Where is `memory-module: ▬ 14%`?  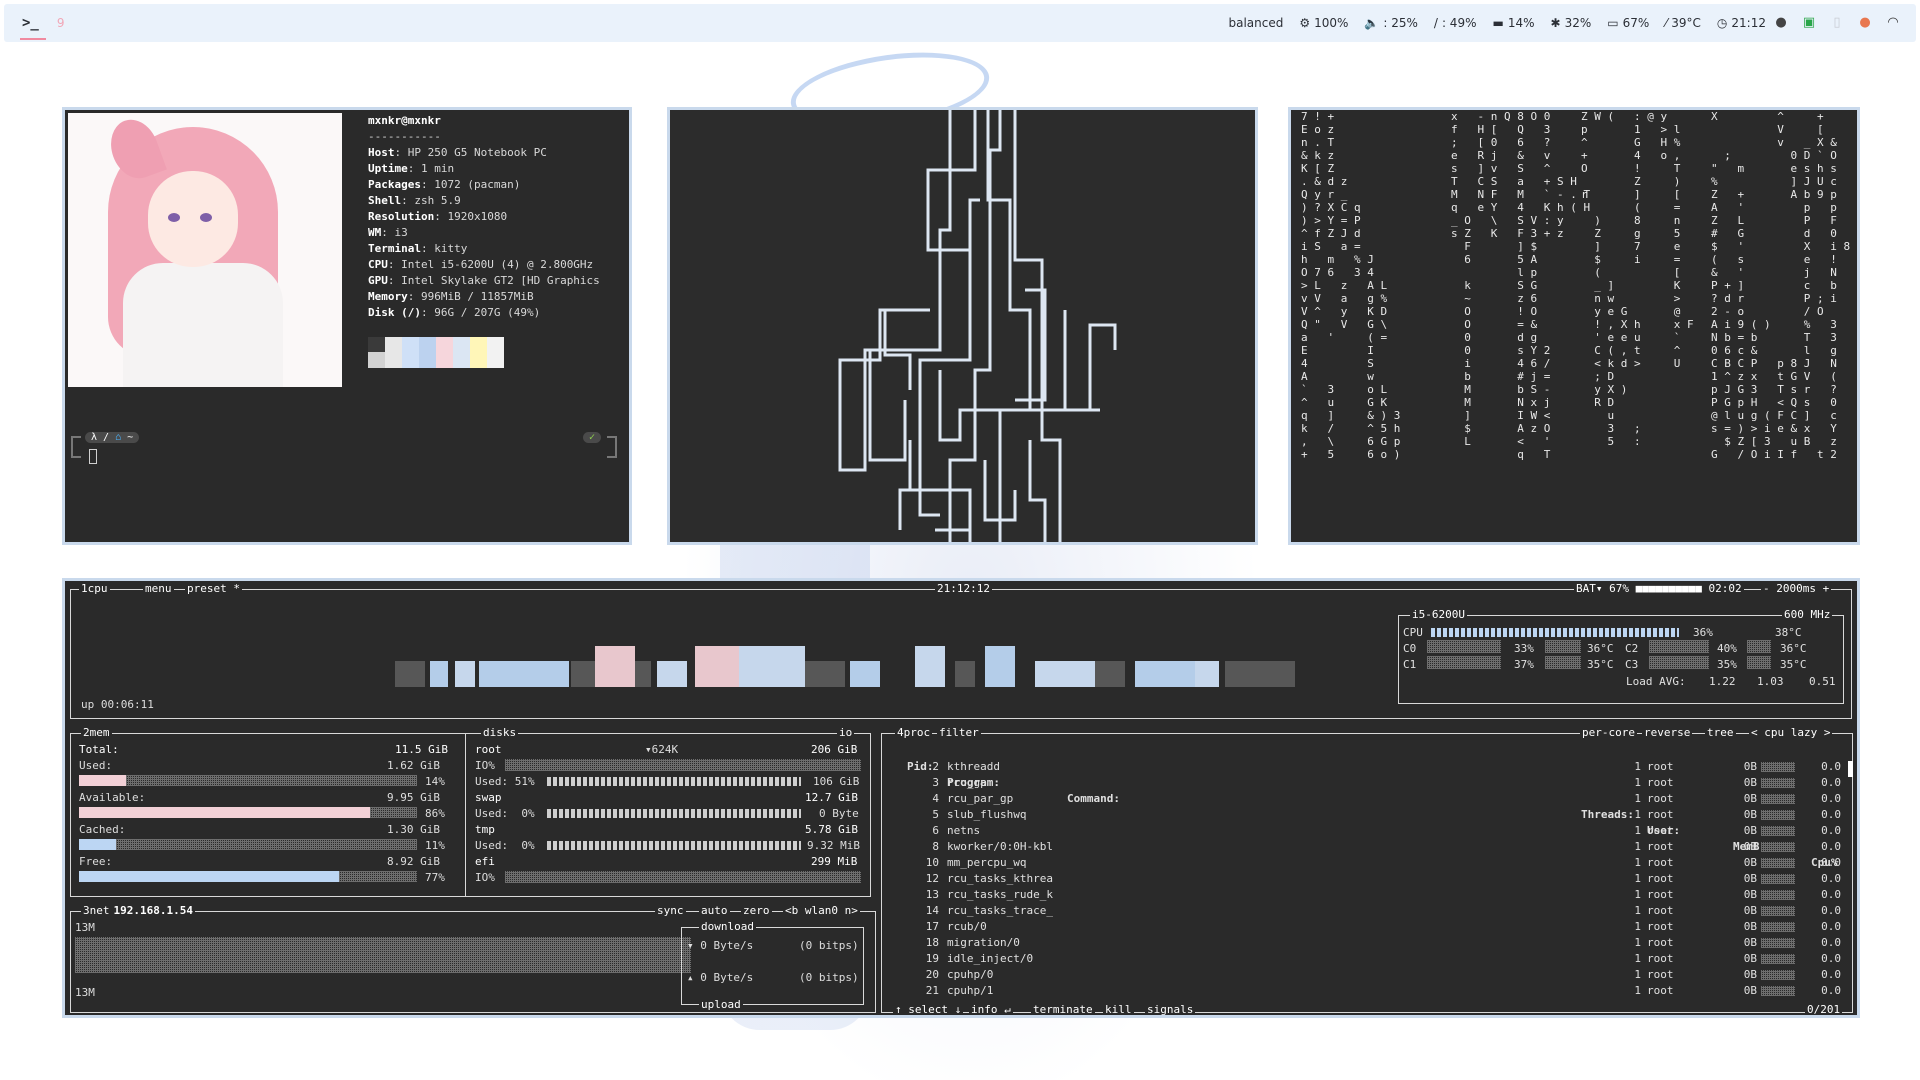
memory-module: ▬ 14% is located at coordinates (1513, 23).